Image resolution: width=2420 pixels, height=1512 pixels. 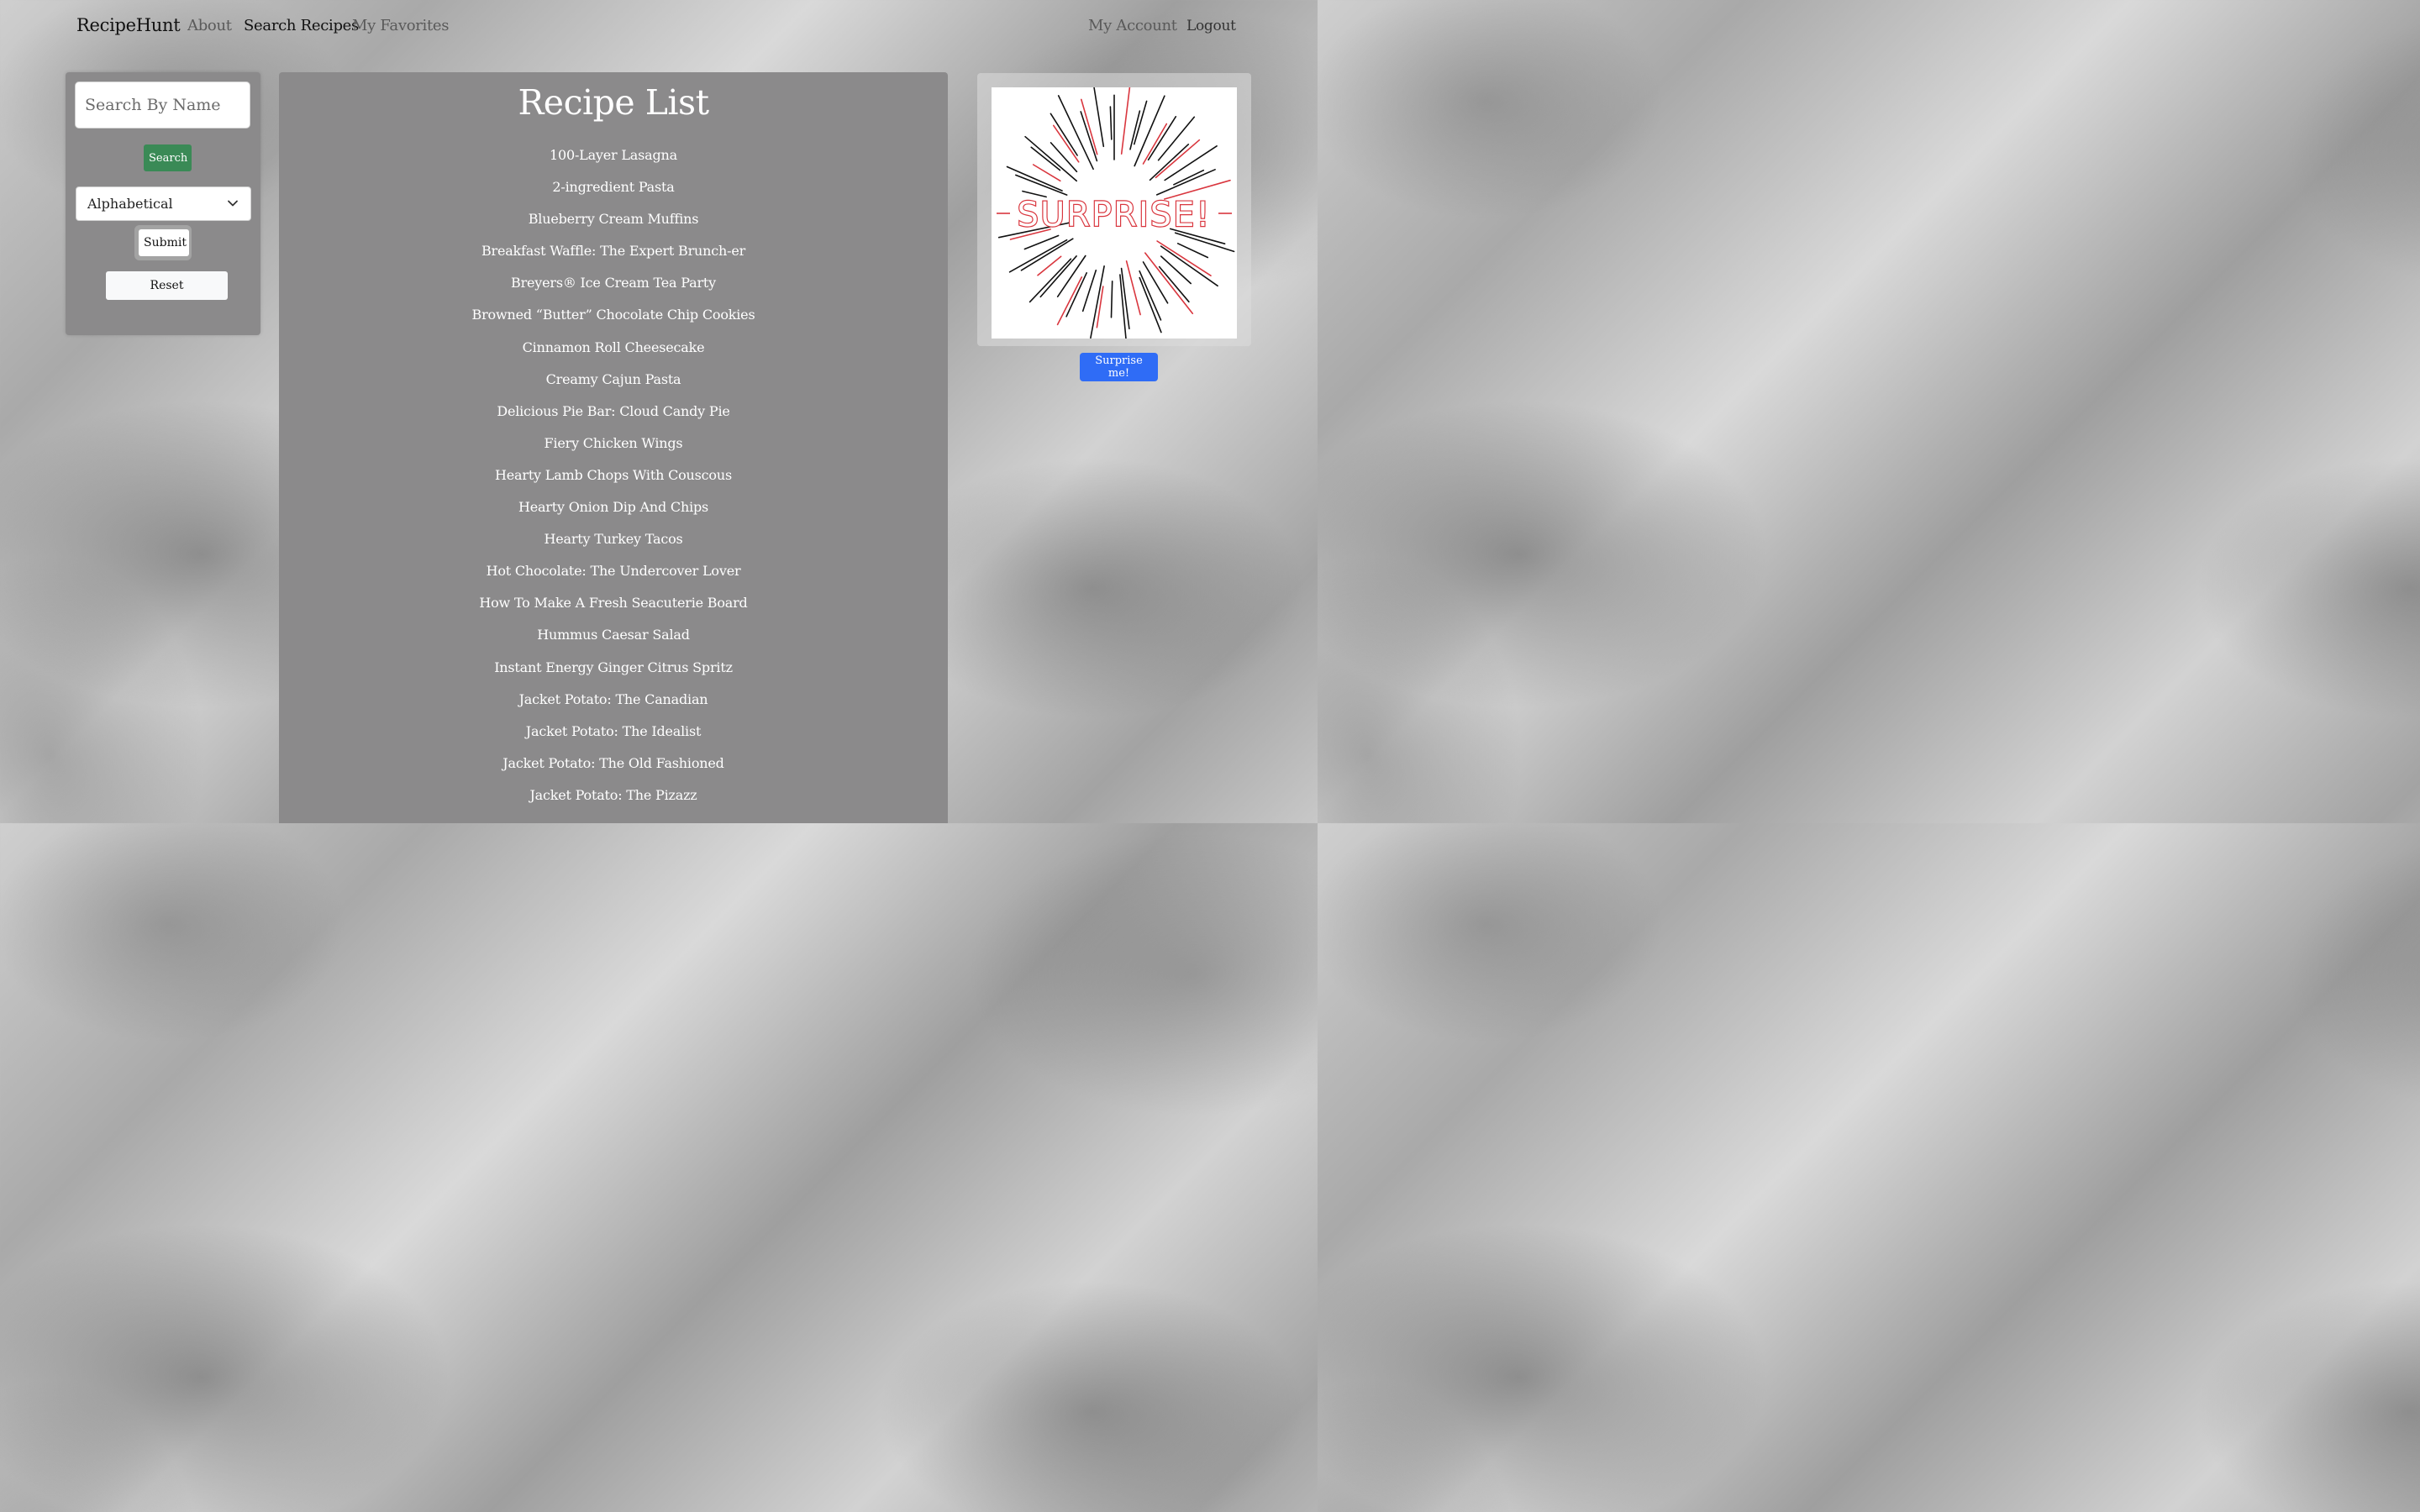 I want to click on recipe-list-item: Jacket Potato: The Pizazz, so click(x=613, y=800).